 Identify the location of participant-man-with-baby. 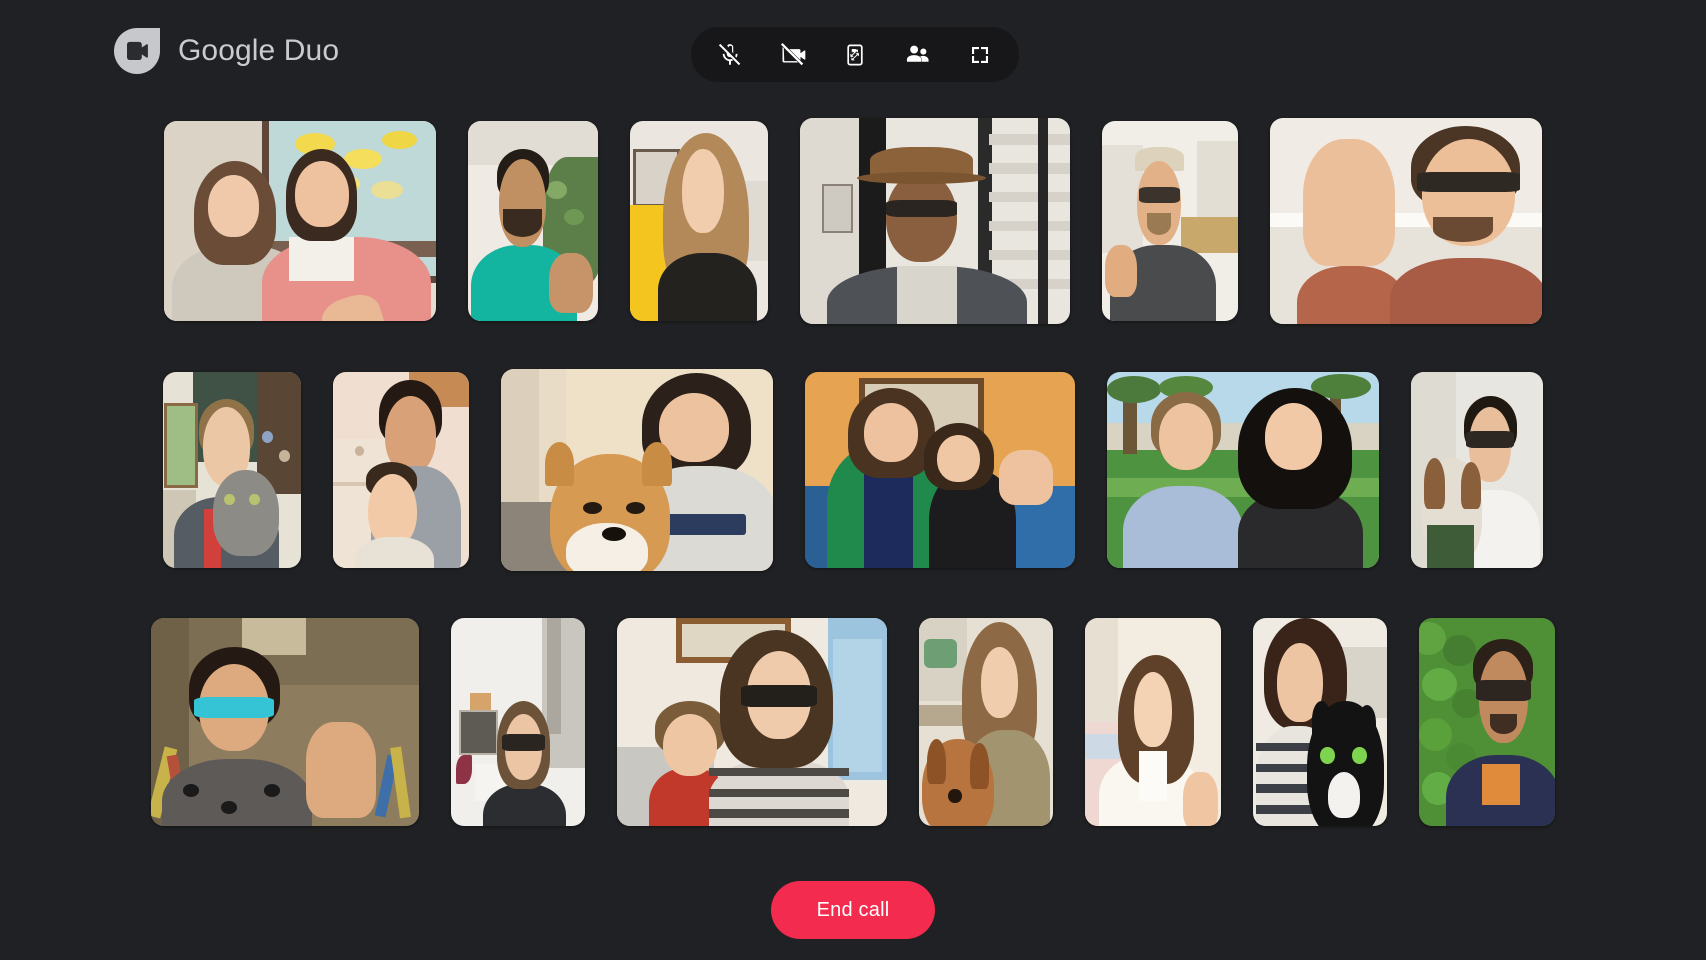
(401, 470).